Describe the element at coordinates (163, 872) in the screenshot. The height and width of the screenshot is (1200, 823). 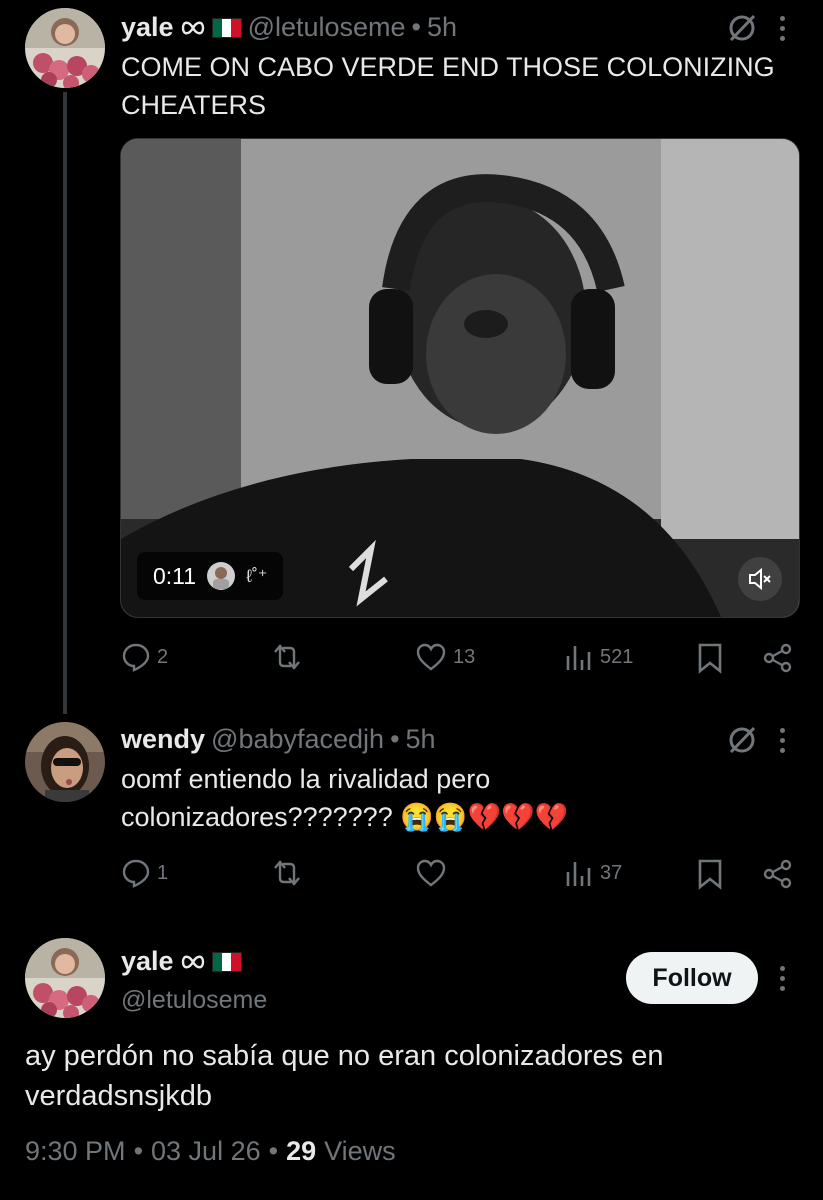
I see `reply-count: 1` at that location.